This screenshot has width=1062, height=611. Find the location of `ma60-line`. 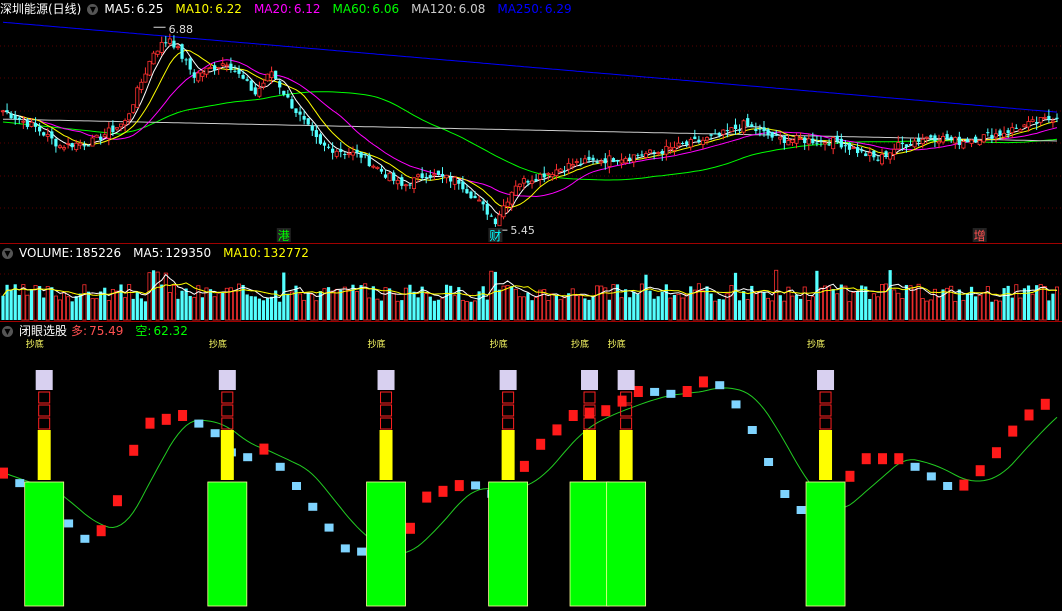

ma60-line is located at coordinates (530, 136).